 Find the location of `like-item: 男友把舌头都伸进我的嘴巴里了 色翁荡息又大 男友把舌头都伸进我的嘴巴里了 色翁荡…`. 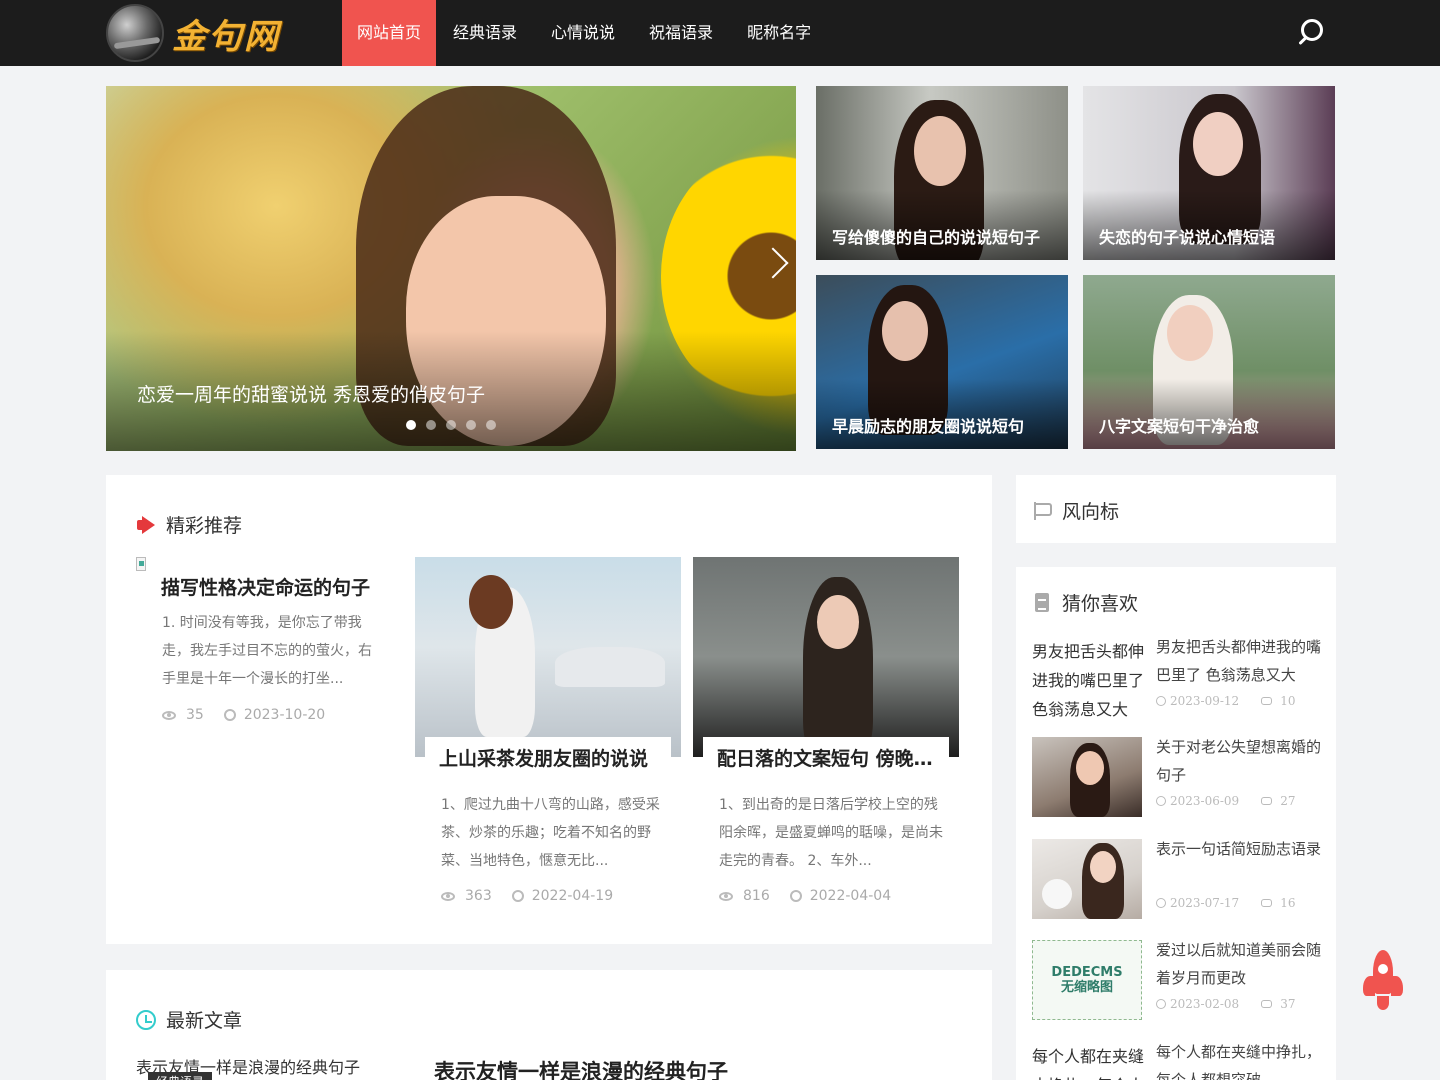

like-item: 男友把舌头都伸进我的嘴巴里了 色翁荡息又大 男友把舌头都伸进我的嘴巴里了 色翁荡… is located at coordinates (1177, 678).